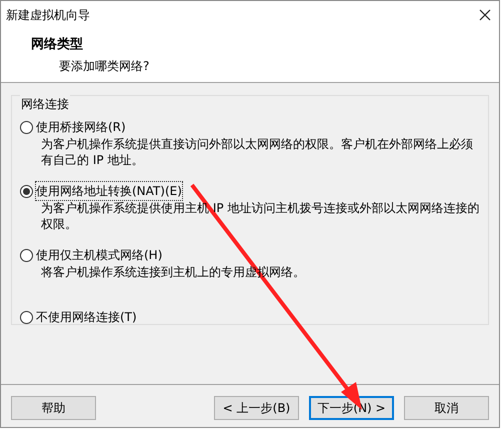 The image size is (503, 430). Describe the element at coordinates (109, 191) in the screenshot. I see `option-label: 使用网络地址转换(NAT)(E)` at that location.